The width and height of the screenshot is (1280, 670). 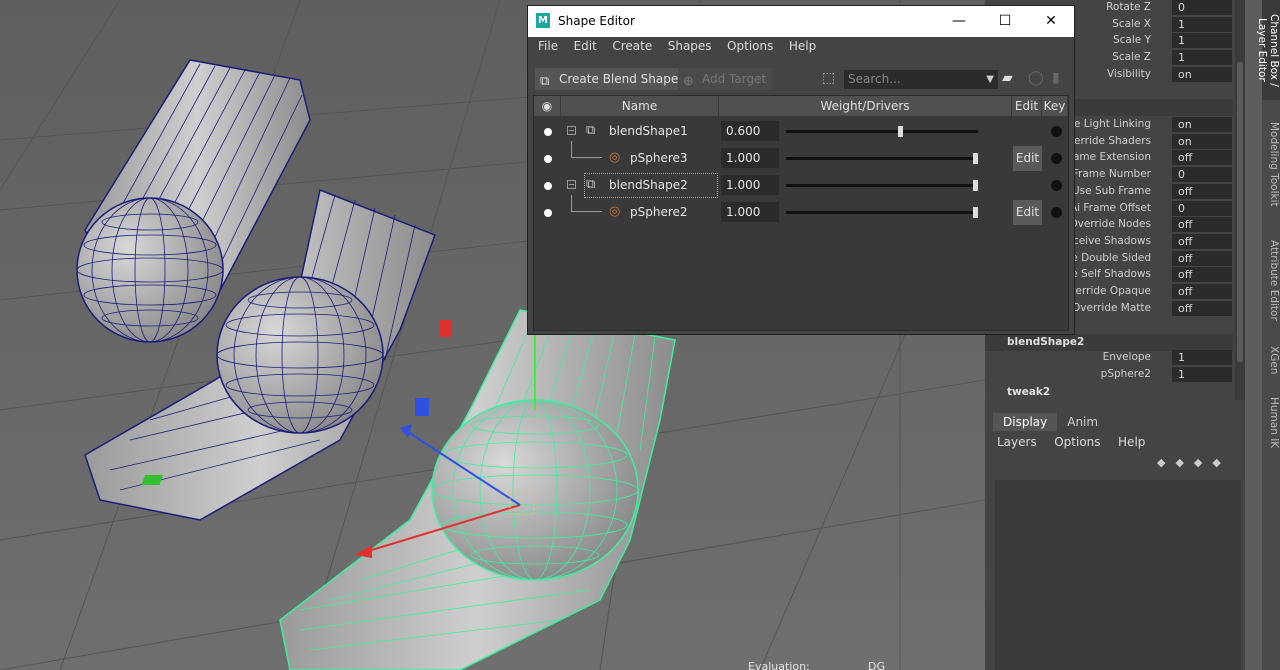 What do you see at coordinates (921, 79) in the screenshot?
I see `search-input: Search... ▼` at bounding box center [921, 79].